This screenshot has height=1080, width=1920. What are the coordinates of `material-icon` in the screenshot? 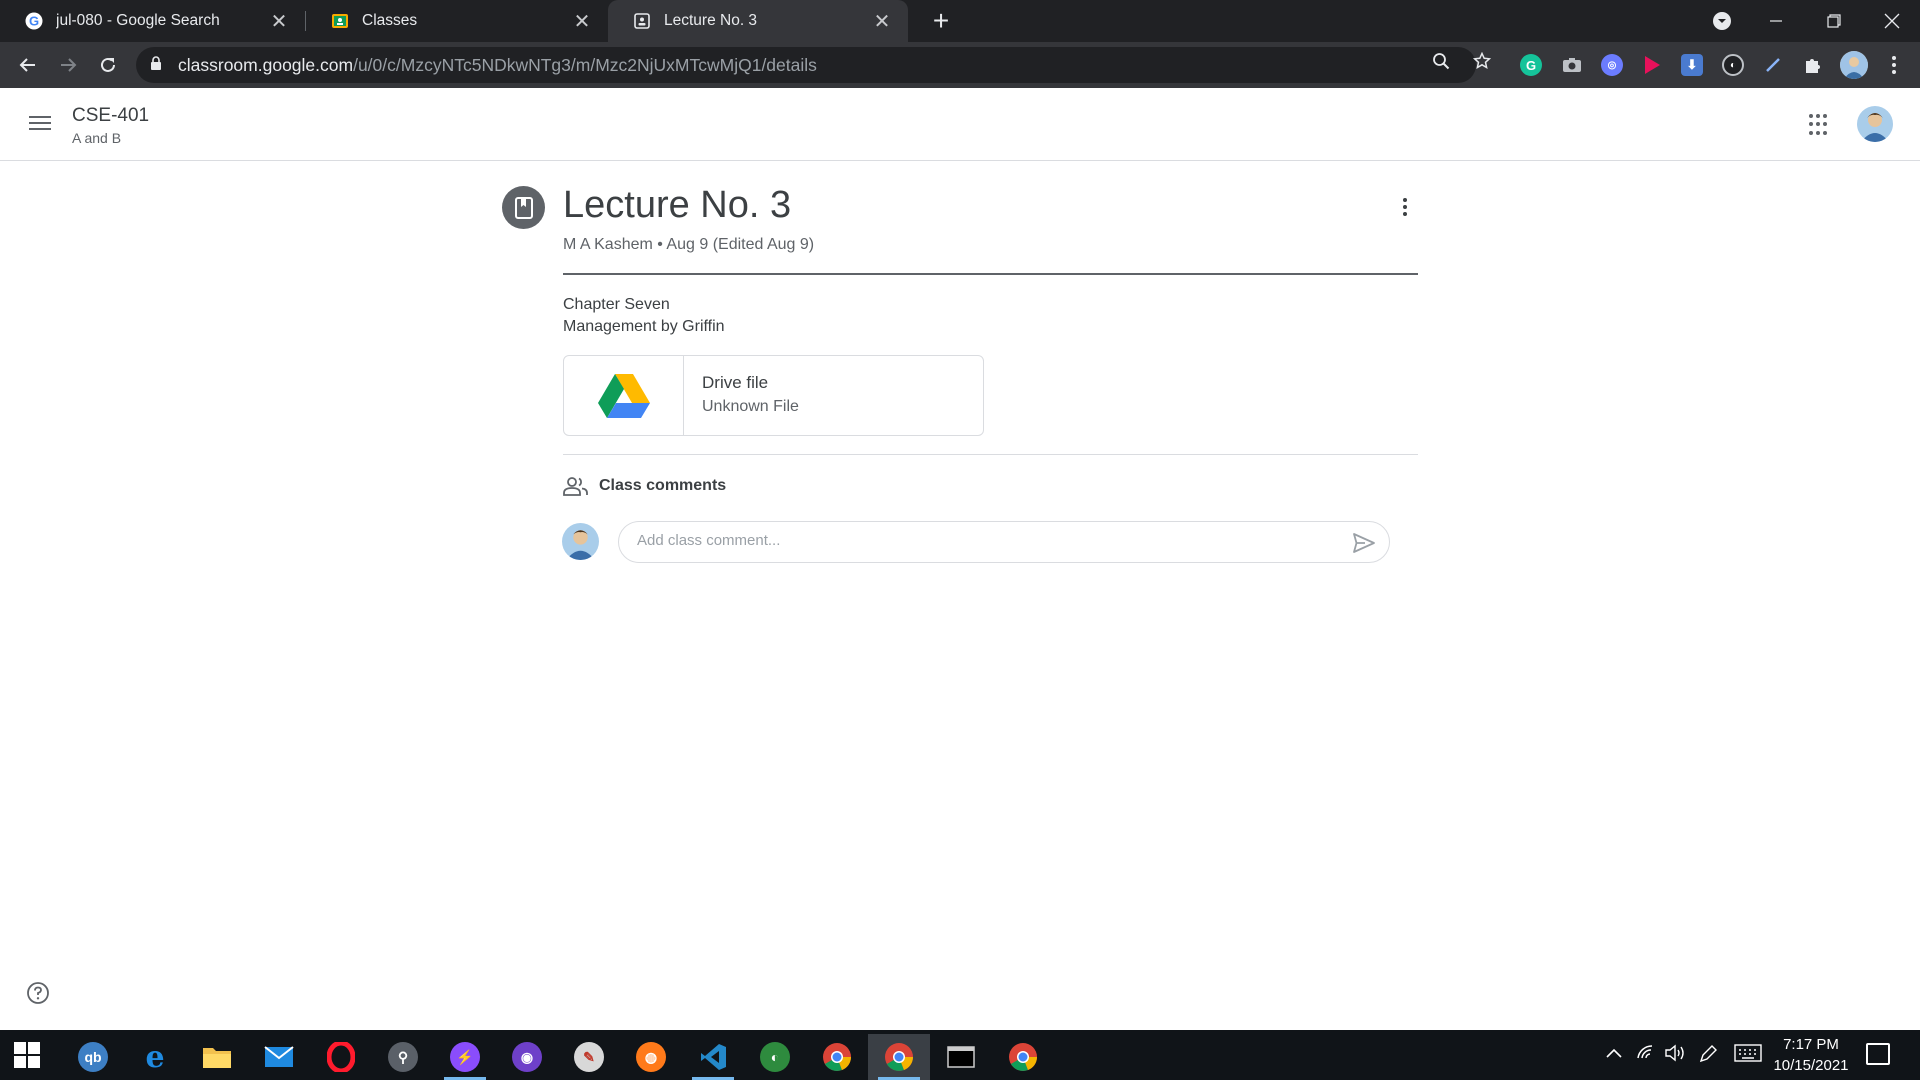 It's located at (523, 207).